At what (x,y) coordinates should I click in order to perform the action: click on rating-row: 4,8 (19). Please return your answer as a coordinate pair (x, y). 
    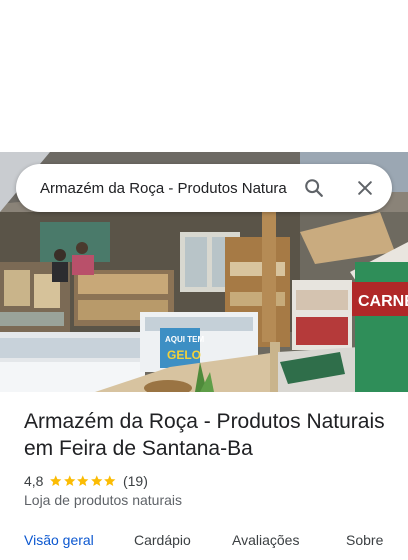
    Looking at the image, I should click on (86, 481).